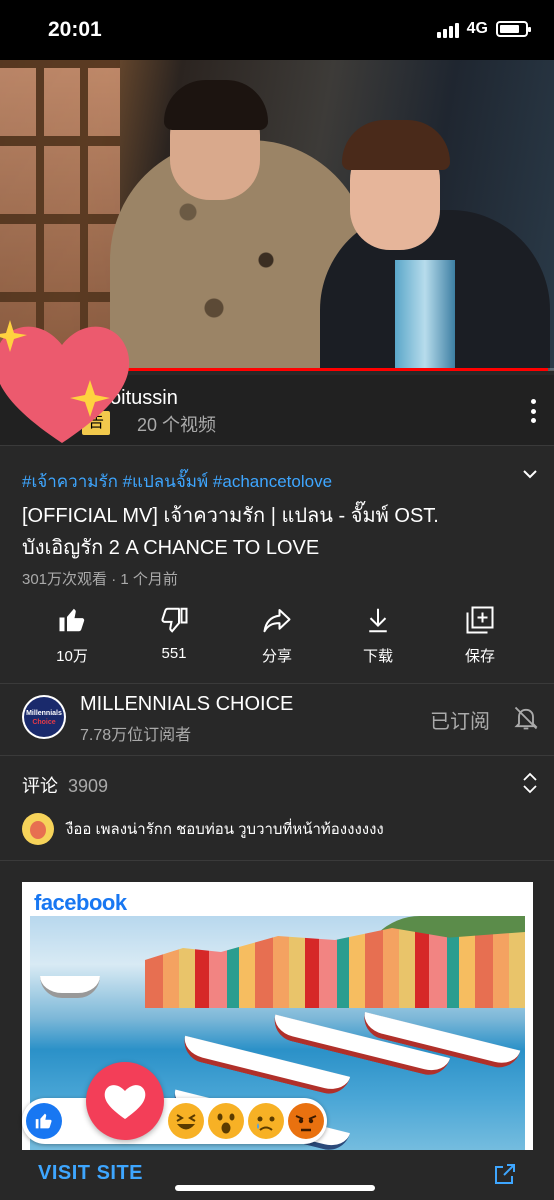  I want to click on video-meta: 301万次观看 · 1 个月前, so click(100, 579).